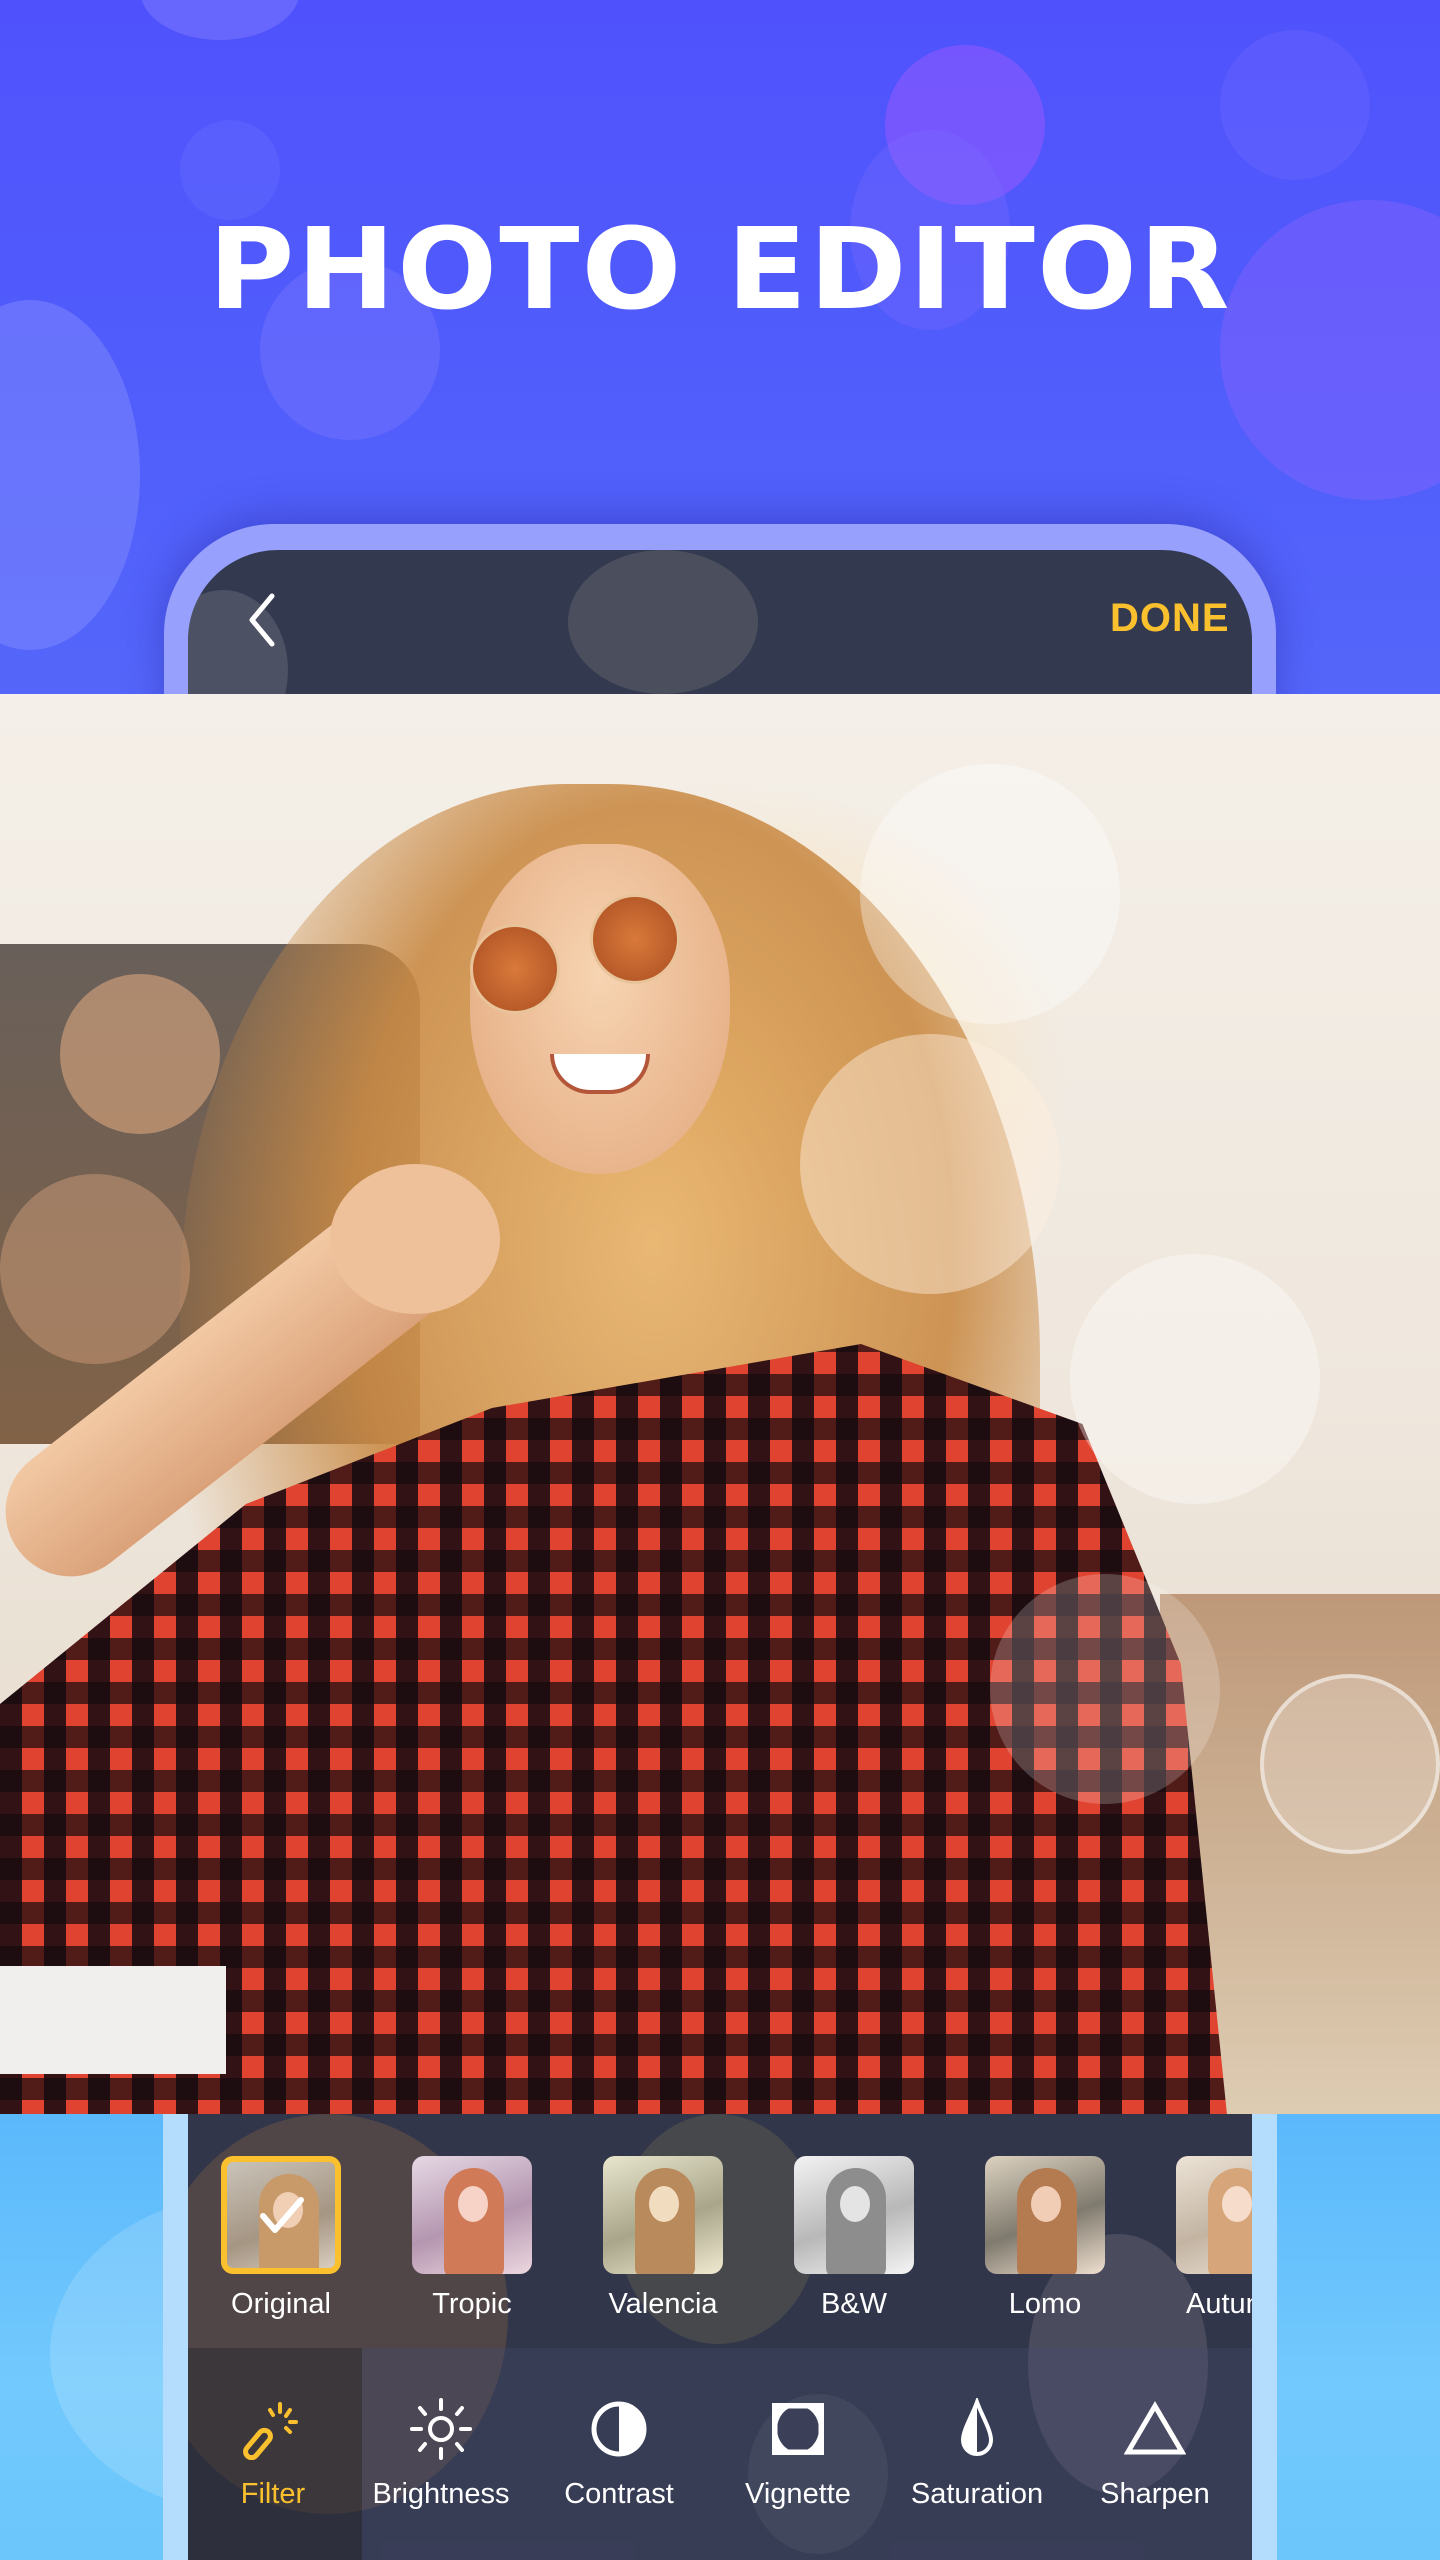 The height and width of the screenshot is (2560, 1440). I want to click on checkmark-icon, so click(282, 2215).